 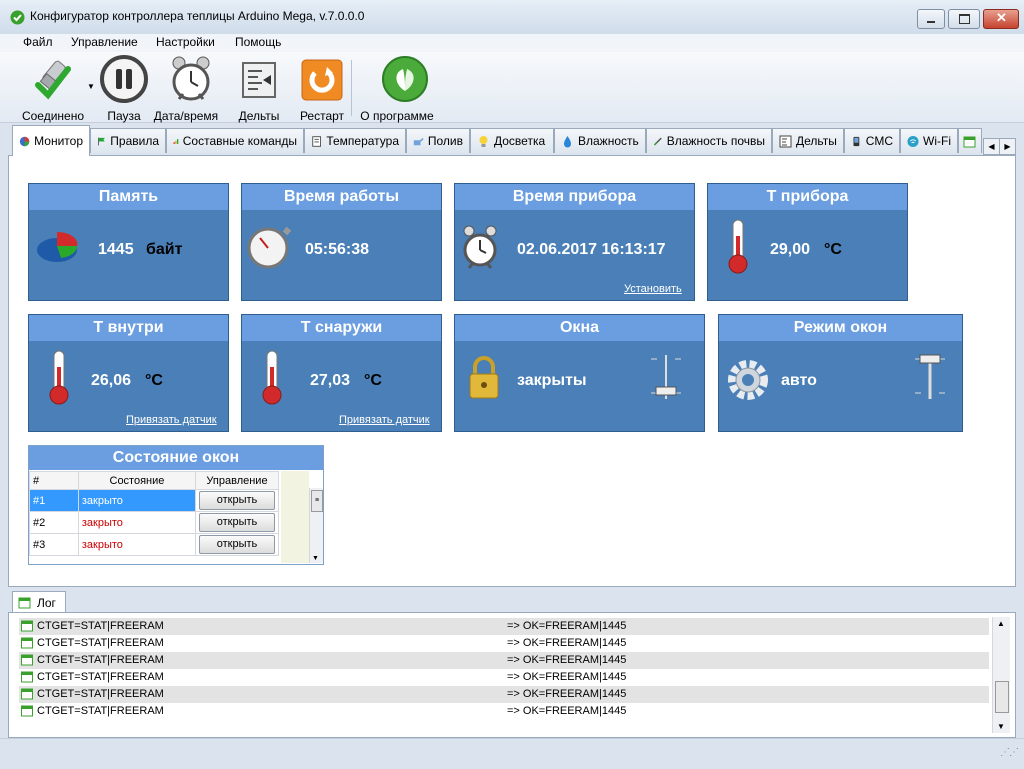 What do you see at coordinates (124, 116) in the screenshot?
I see `pause-label: Пауза` at bounding box center [124, 116].